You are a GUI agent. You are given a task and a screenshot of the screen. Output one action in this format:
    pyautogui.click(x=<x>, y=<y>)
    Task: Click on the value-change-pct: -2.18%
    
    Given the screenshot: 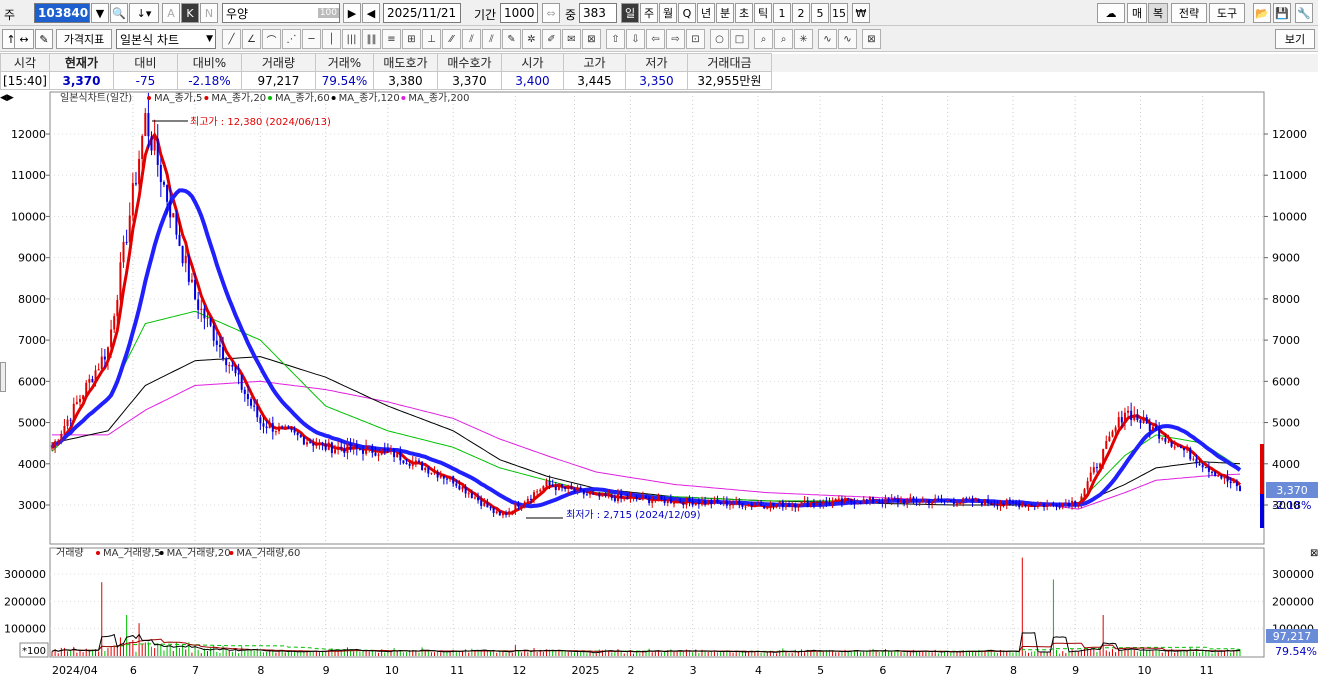 What is the action you would take?
    pyautogui.click(x=209, y=80)
    